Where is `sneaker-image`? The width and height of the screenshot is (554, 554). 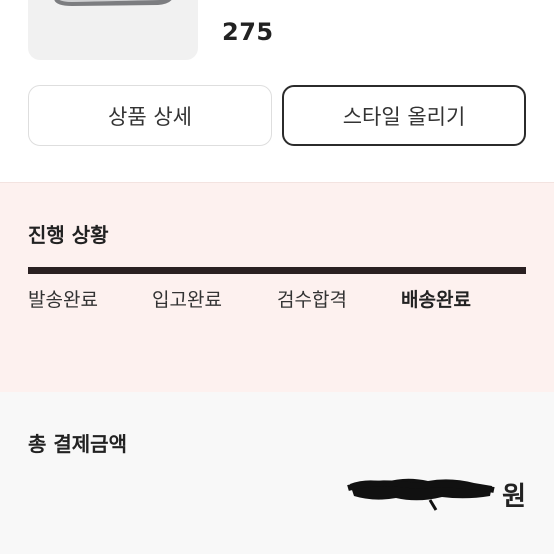
sneaker-image is located at coordinates (113, 3).